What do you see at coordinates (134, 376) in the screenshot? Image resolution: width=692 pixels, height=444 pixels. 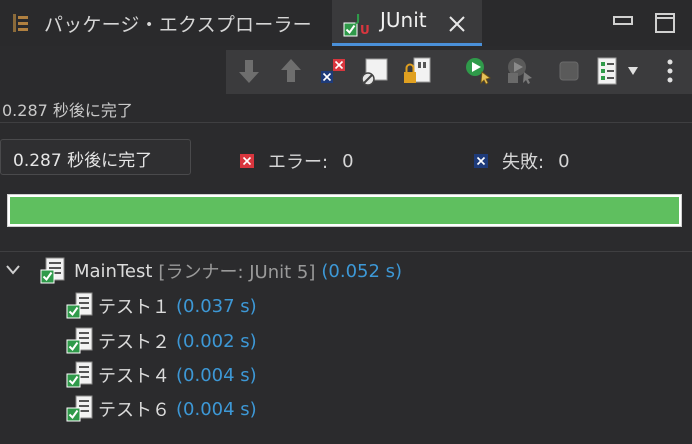 I see `test-name: テスト４` at bounding box center [134, 376].